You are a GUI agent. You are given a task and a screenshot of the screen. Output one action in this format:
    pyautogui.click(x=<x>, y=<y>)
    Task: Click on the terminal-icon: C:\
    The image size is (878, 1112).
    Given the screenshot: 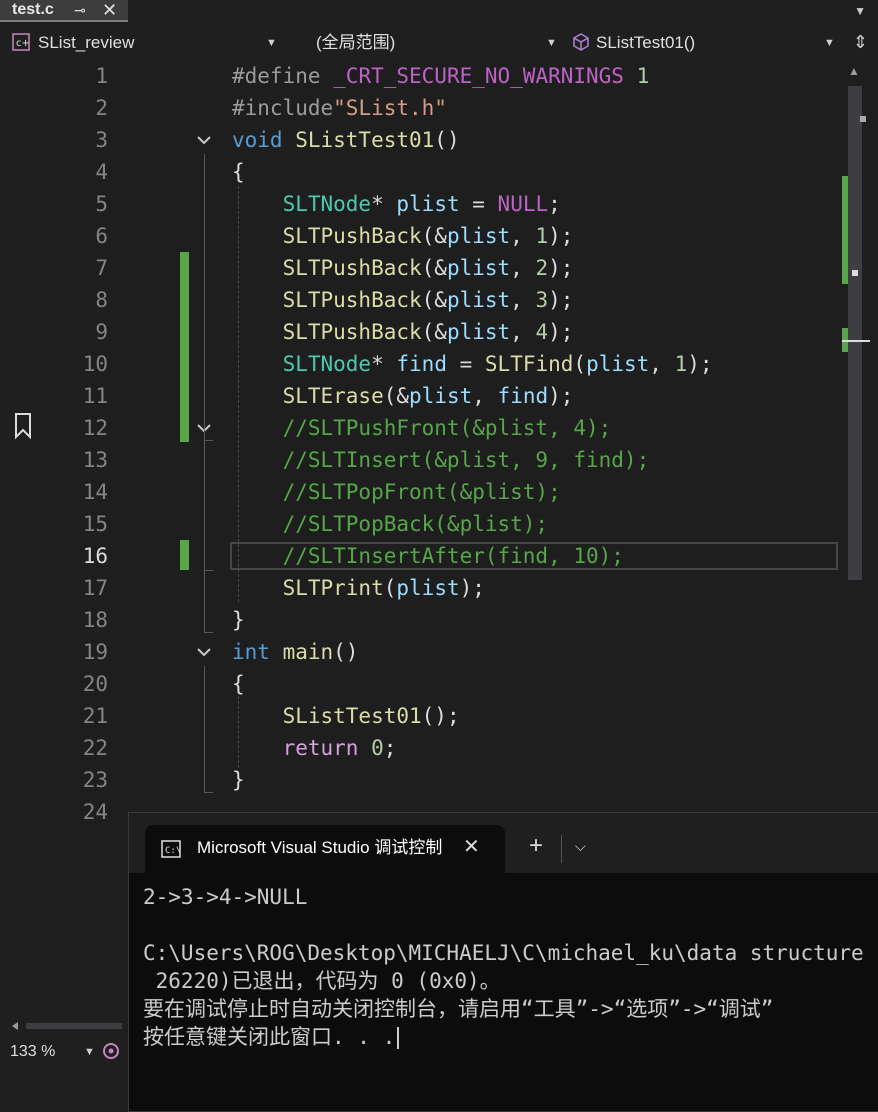 What is the action you would take?
    pyautogui.click(x=171, y=849)
    